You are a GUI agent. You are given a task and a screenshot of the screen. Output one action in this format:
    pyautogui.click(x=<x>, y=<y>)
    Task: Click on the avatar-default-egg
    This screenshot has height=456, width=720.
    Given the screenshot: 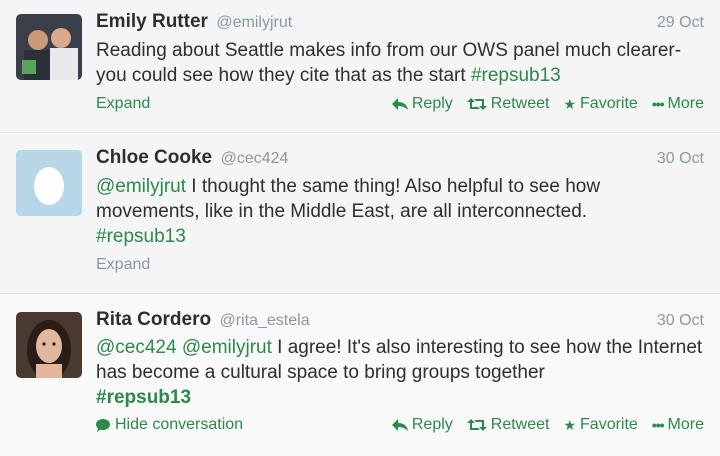 What is the action you would take?
    pyautogui.click(x=49, y=183)
    